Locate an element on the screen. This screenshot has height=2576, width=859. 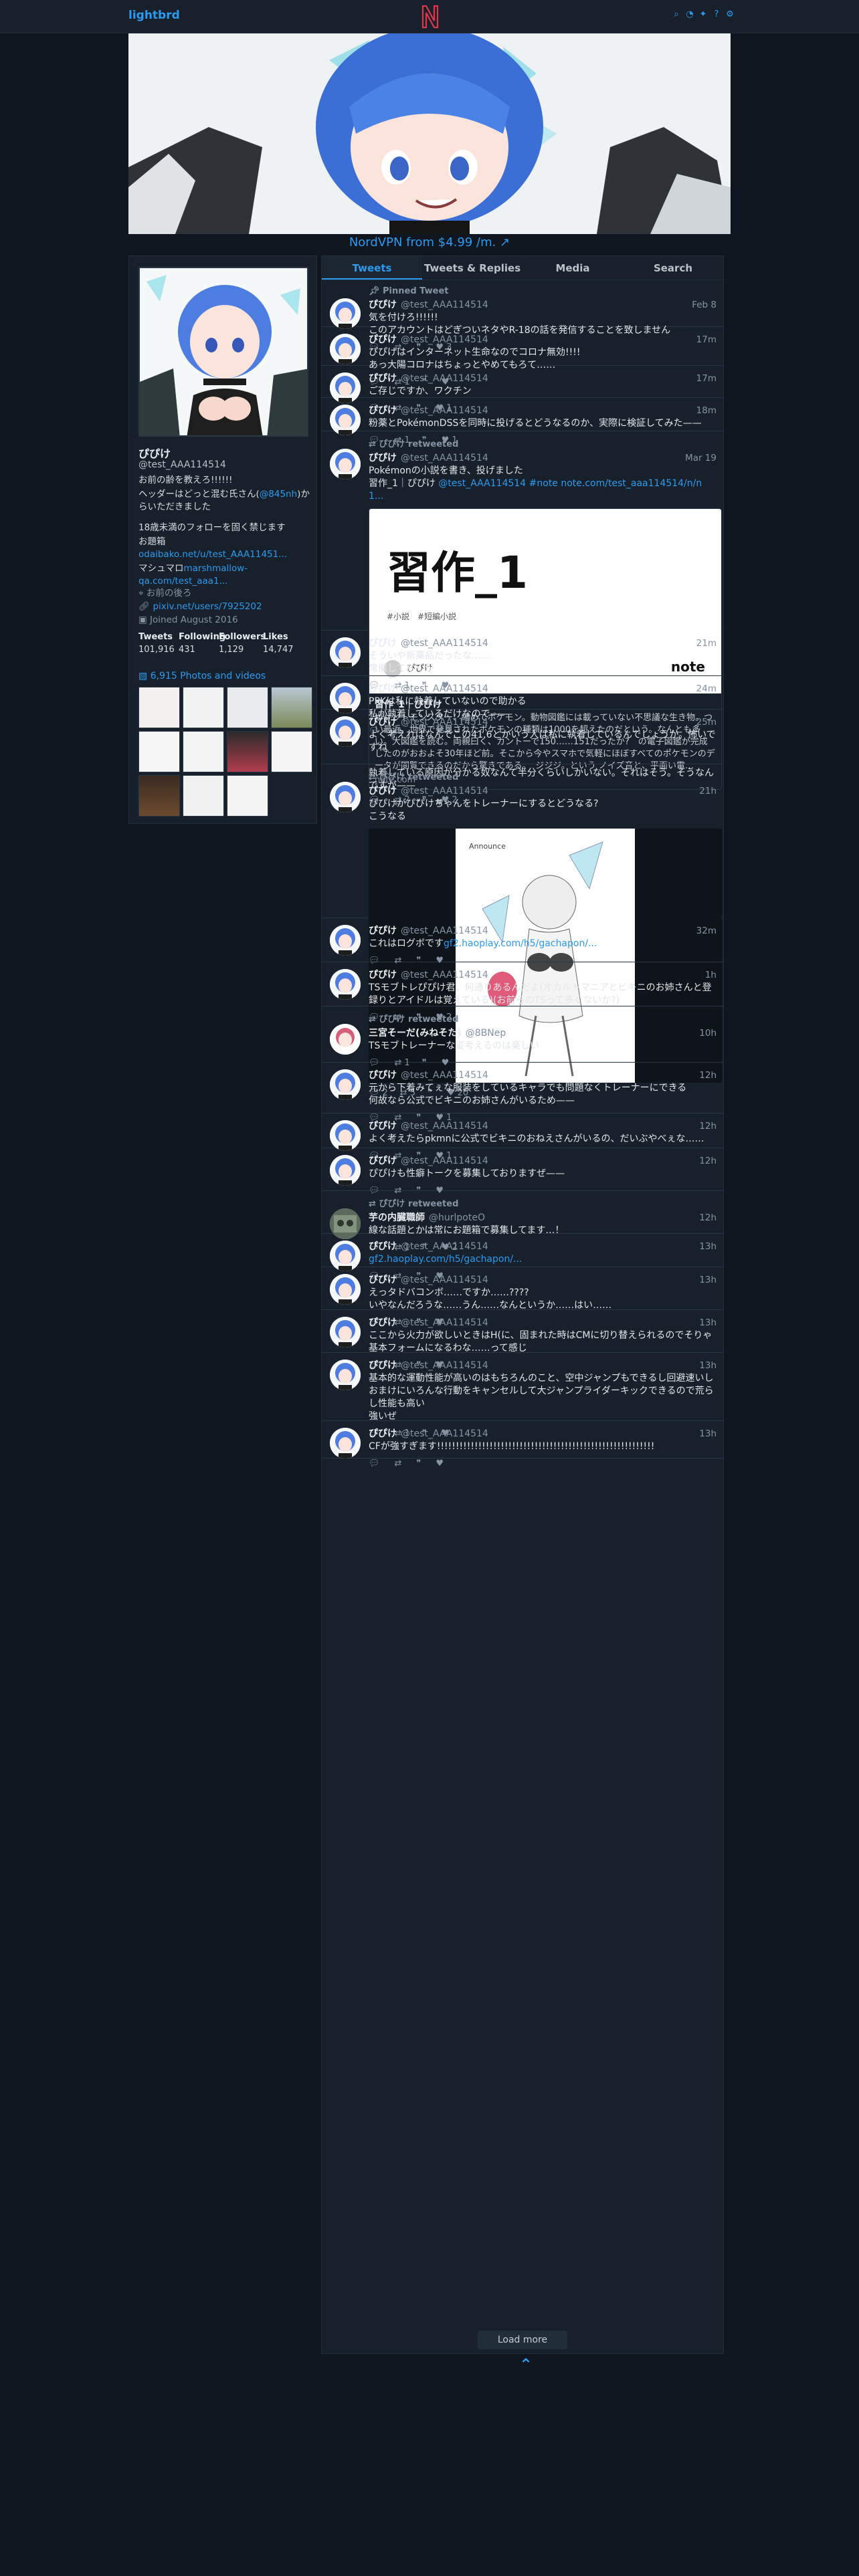
retweet-button: ⇄ is located at coordinates (400, 1464).